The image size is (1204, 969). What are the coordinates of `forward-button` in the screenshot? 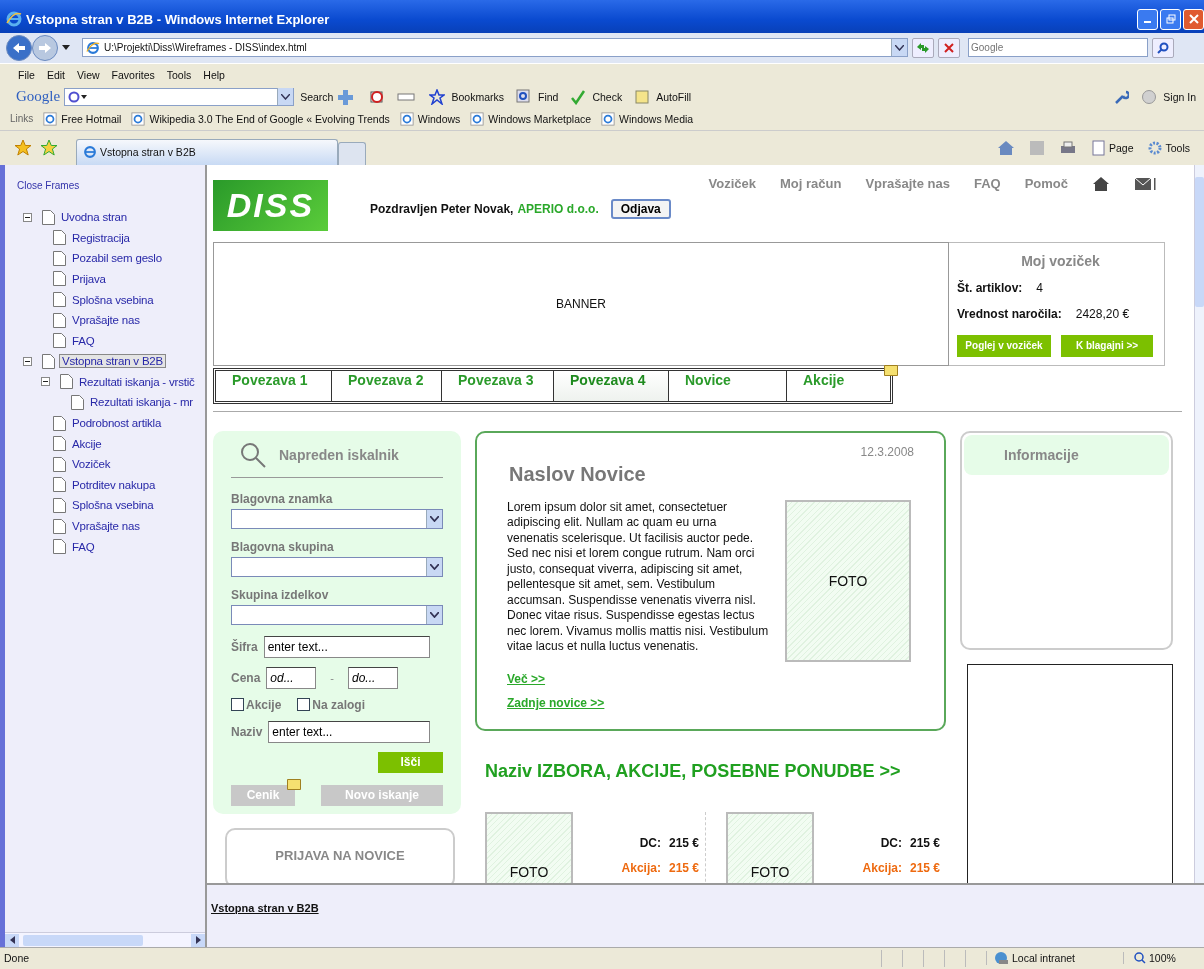 It's located at (45, 47).